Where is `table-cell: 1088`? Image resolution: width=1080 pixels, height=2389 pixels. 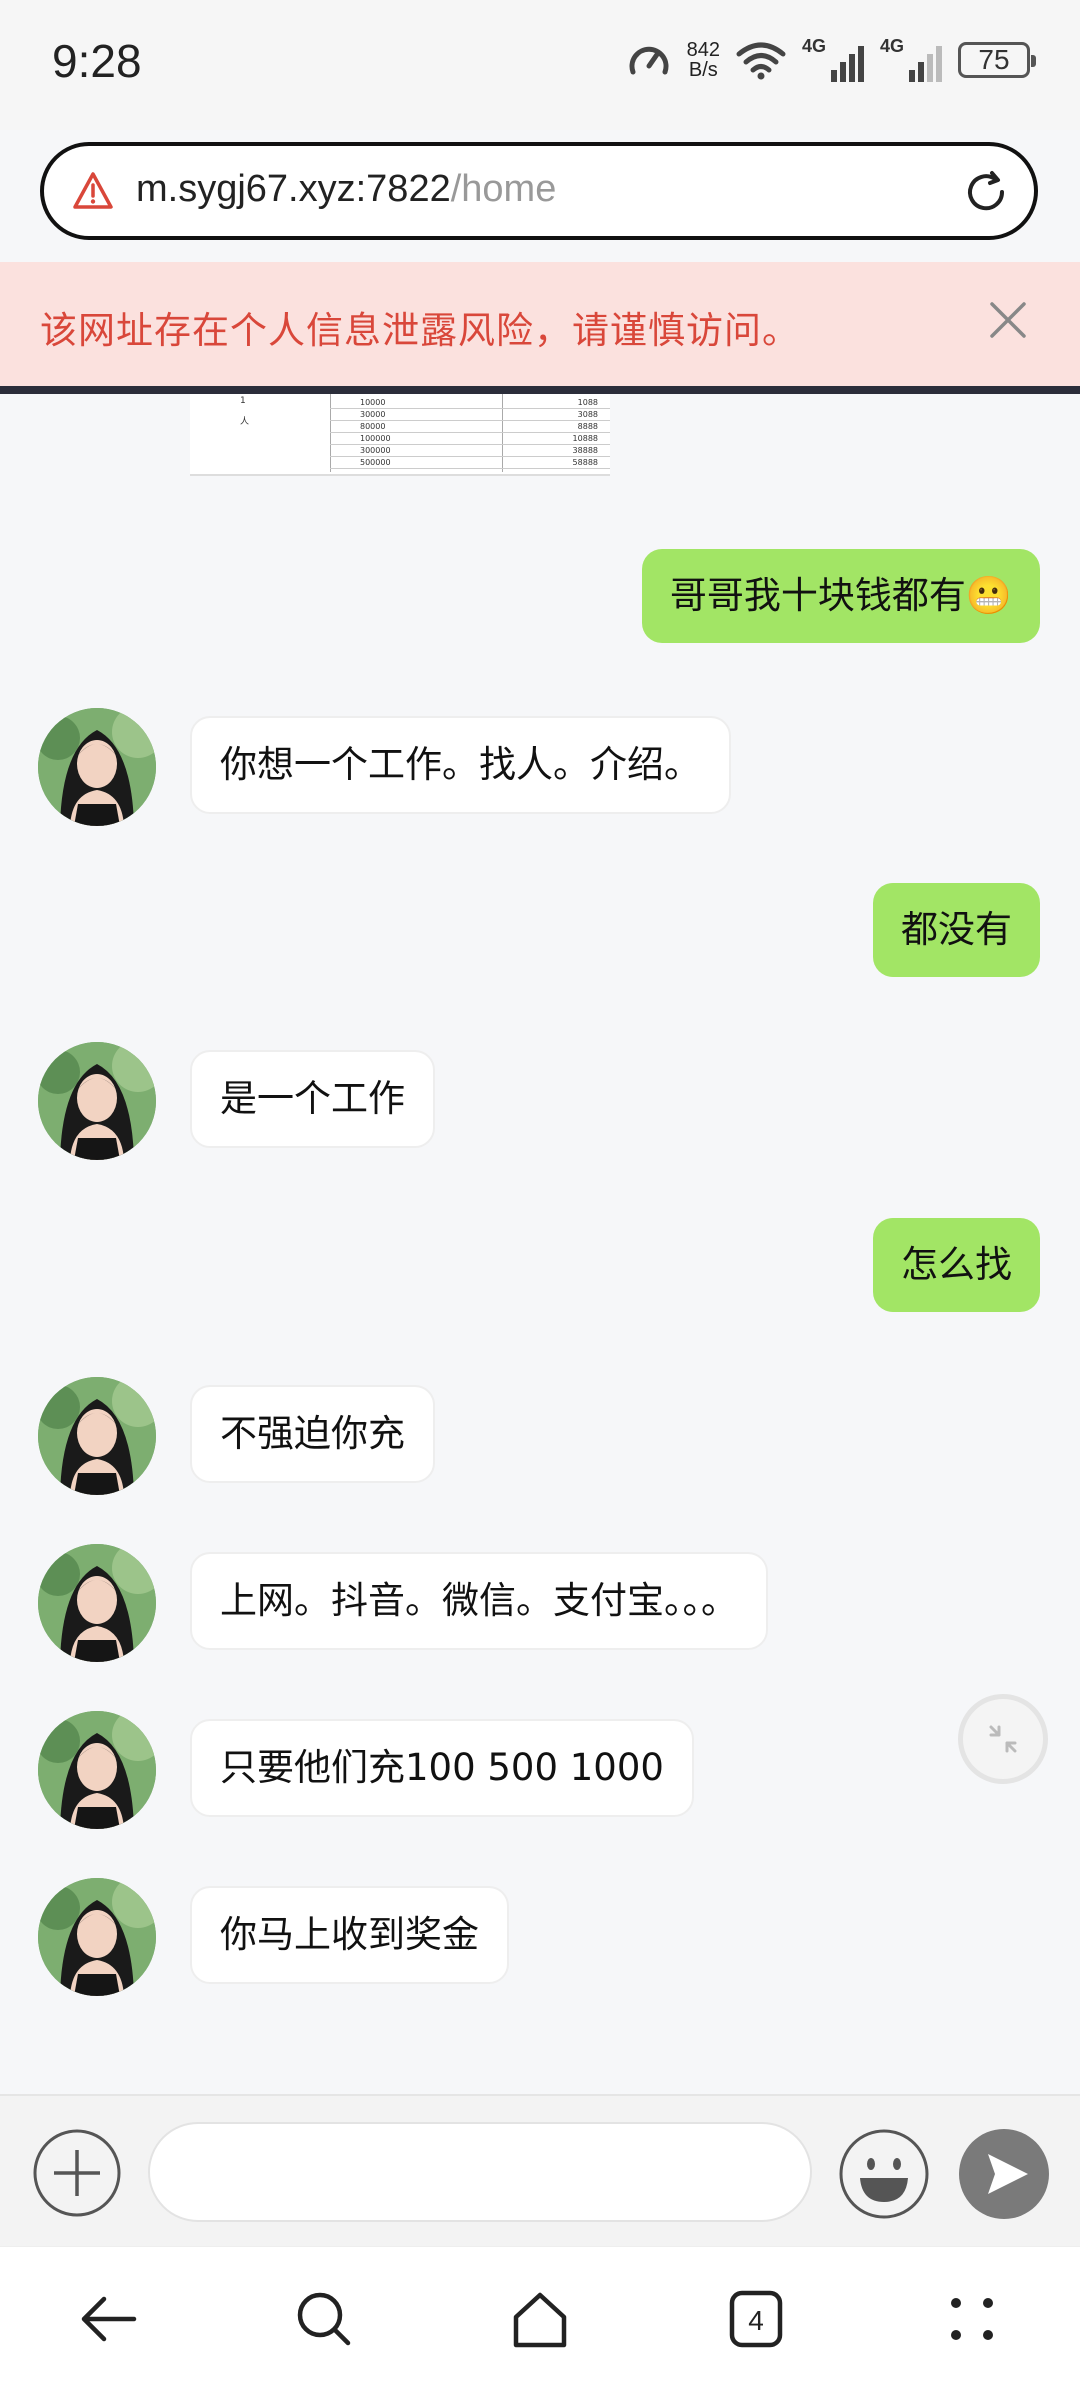
table-cell: 1088 is located at coordinates (587, 402).